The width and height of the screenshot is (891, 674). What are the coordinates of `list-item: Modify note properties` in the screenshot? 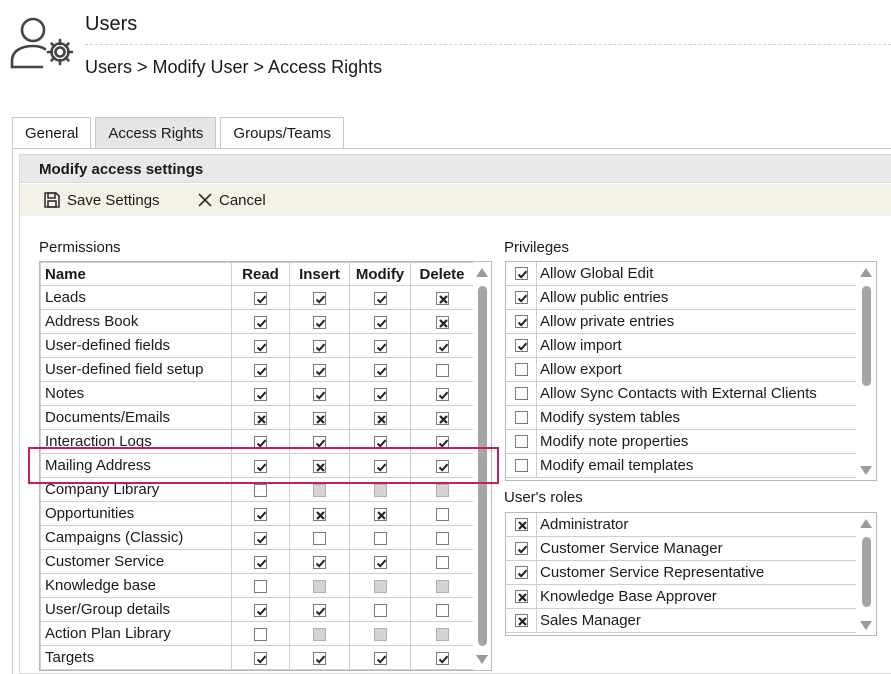 It's located at (681, 441).